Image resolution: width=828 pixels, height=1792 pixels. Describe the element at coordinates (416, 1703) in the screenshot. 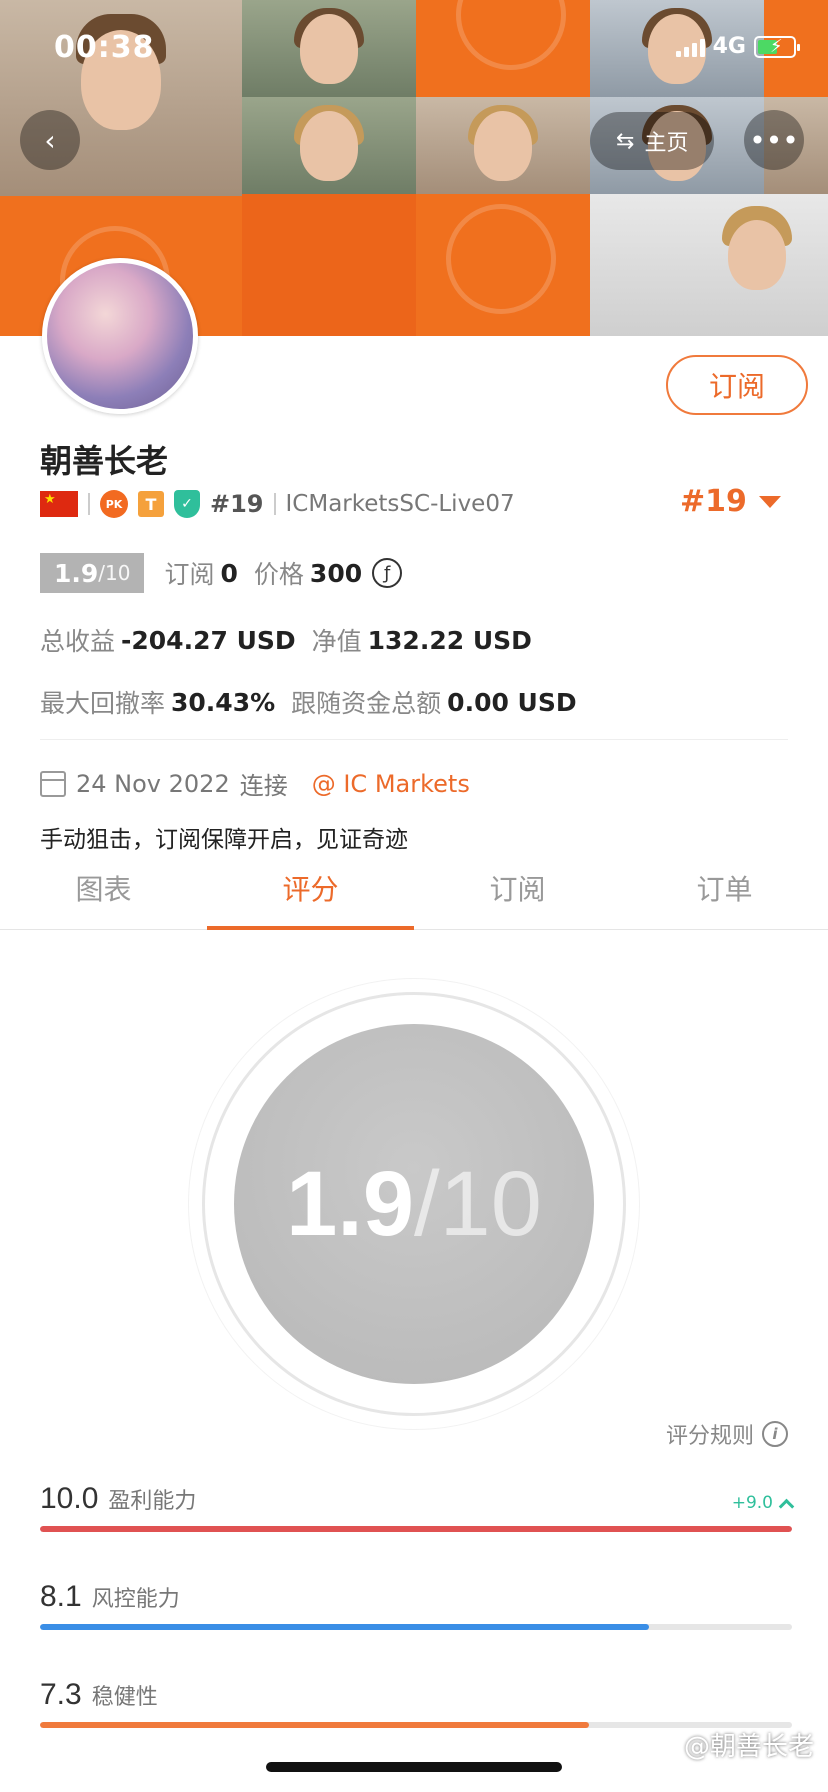

I see `metric-stability: 7.3 稳健性` at that location.